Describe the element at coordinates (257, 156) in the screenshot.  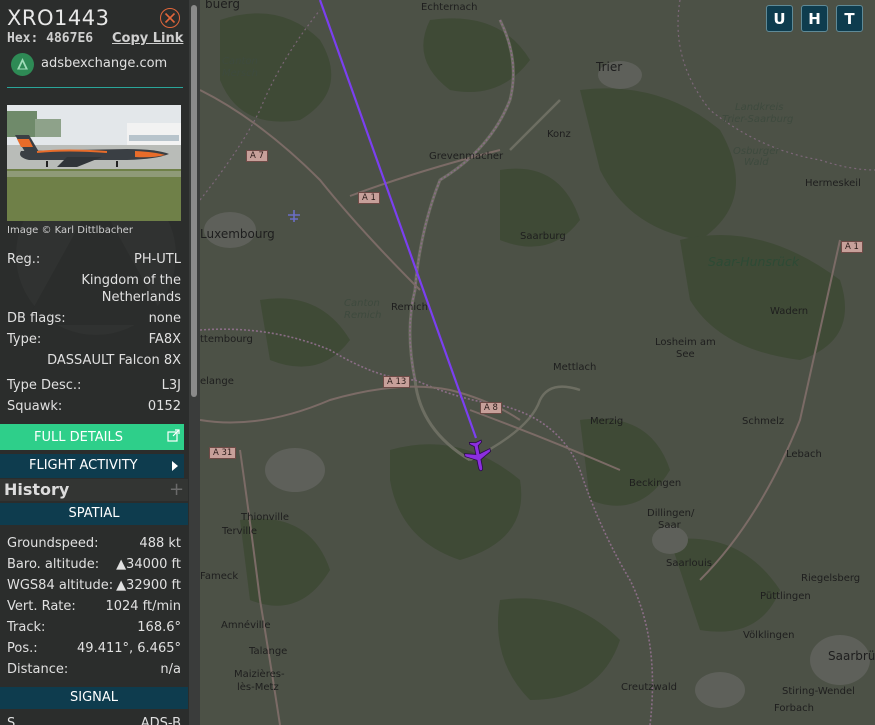
I see `road-shield-a7: A 7` at that location.